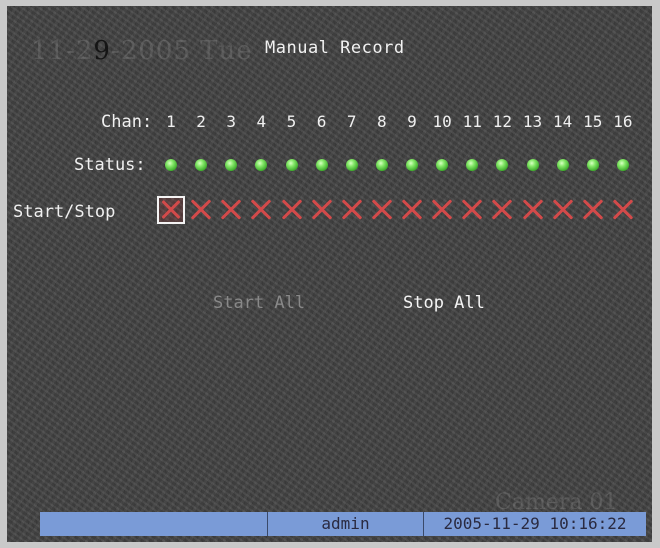 The width and height of the screenshot is (660, 548). What do you see at coordinates (64, 212) in the screenshot?
I see `start-stop-label: Start/Stop` at bounding box center [64, 212].